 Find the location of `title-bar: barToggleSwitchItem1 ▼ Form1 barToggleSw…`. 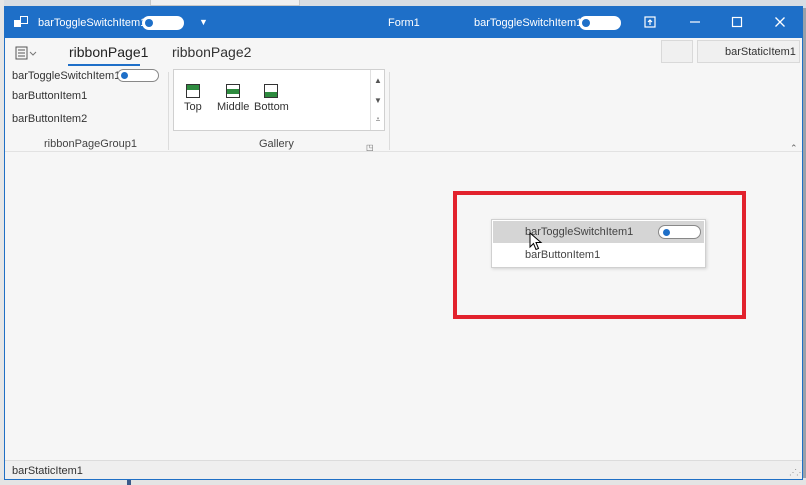

title-bar: barToggleSwitchItem1 ▼ Form1 barToggleSw… is located at coordinates (403, 22).